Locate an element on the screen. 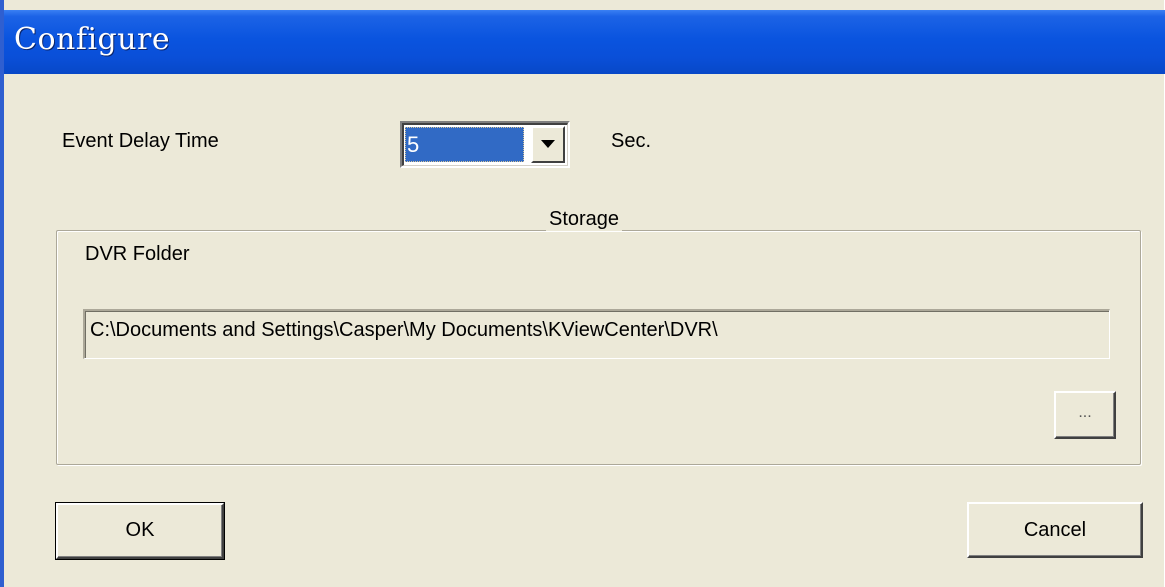 This screenshot has width=1165, height=587. cancel-button: Cancel is located at coordinates (1055, 530).